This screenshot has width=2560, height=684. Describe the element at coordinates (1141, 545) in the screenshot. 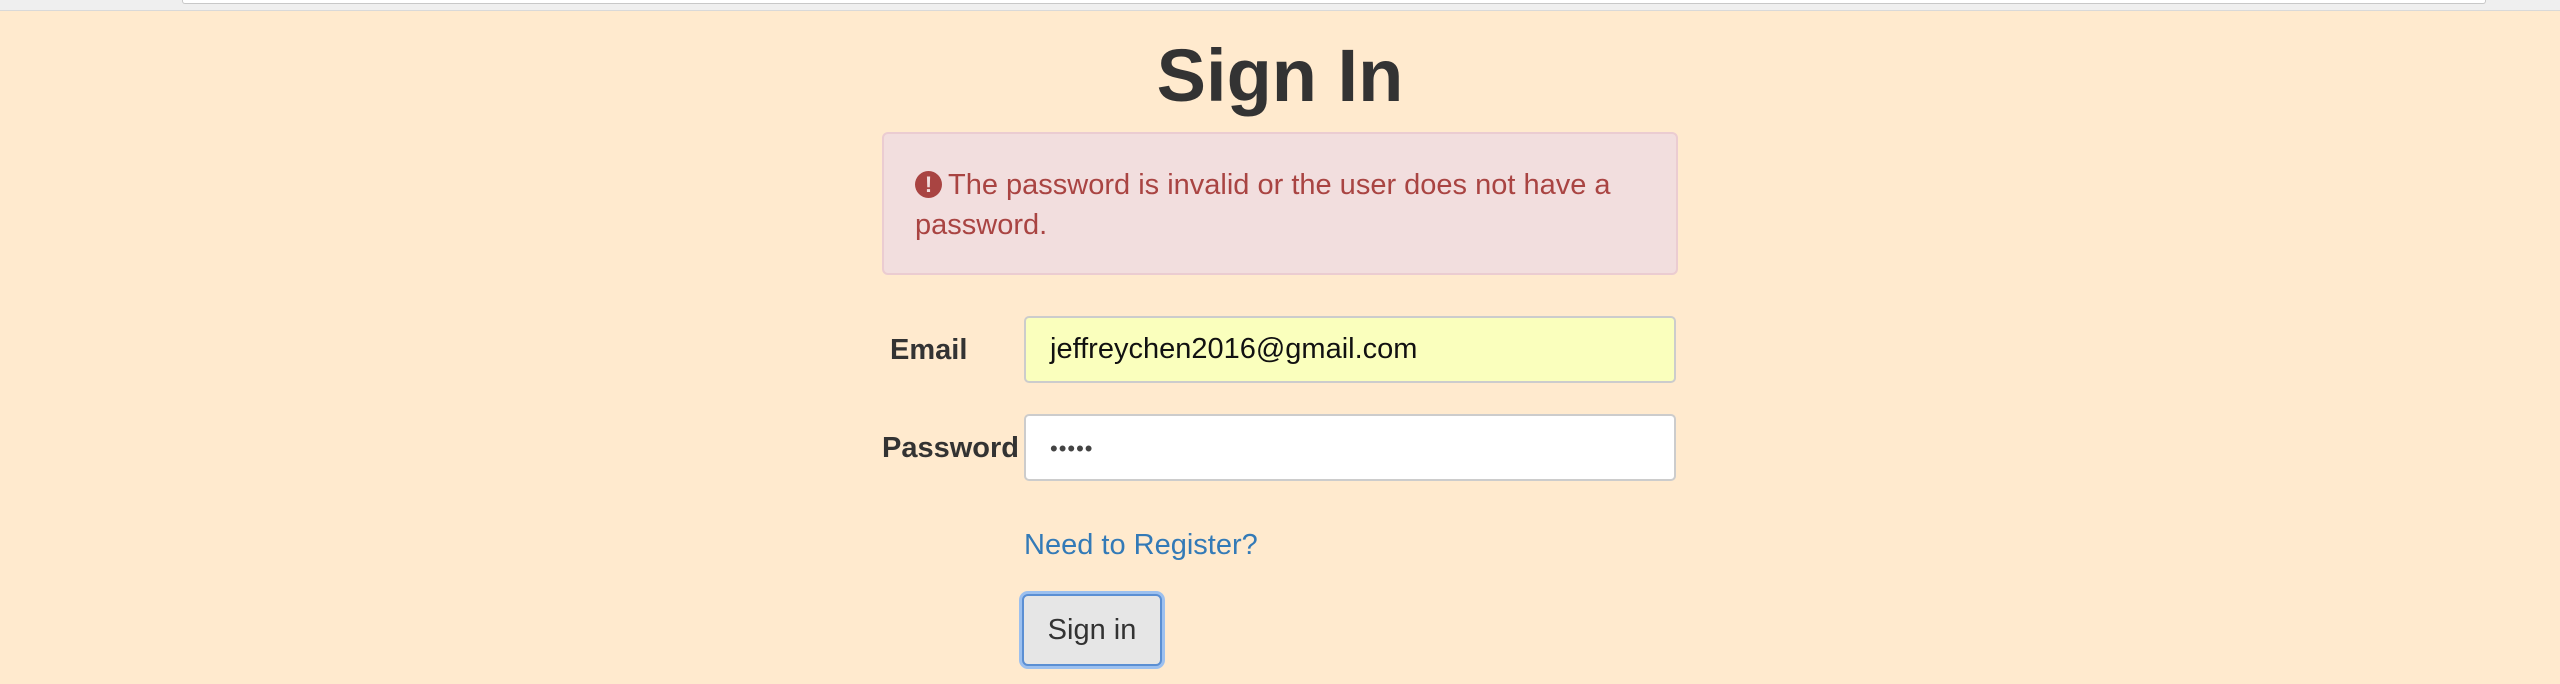

I see `register-link: Need to Register?` at that location.